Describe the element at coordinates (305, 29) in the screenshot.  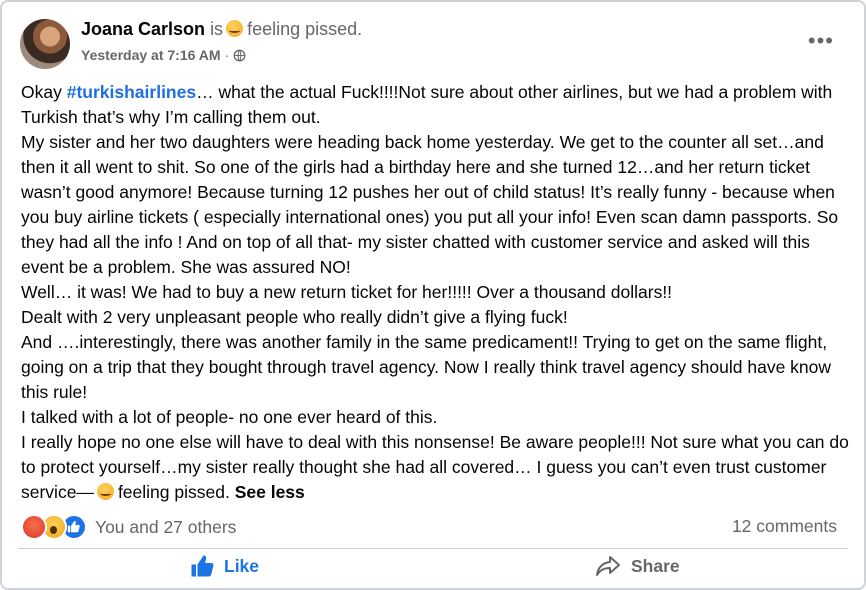
I see `feeling-text: feeling pissed.` at that location.